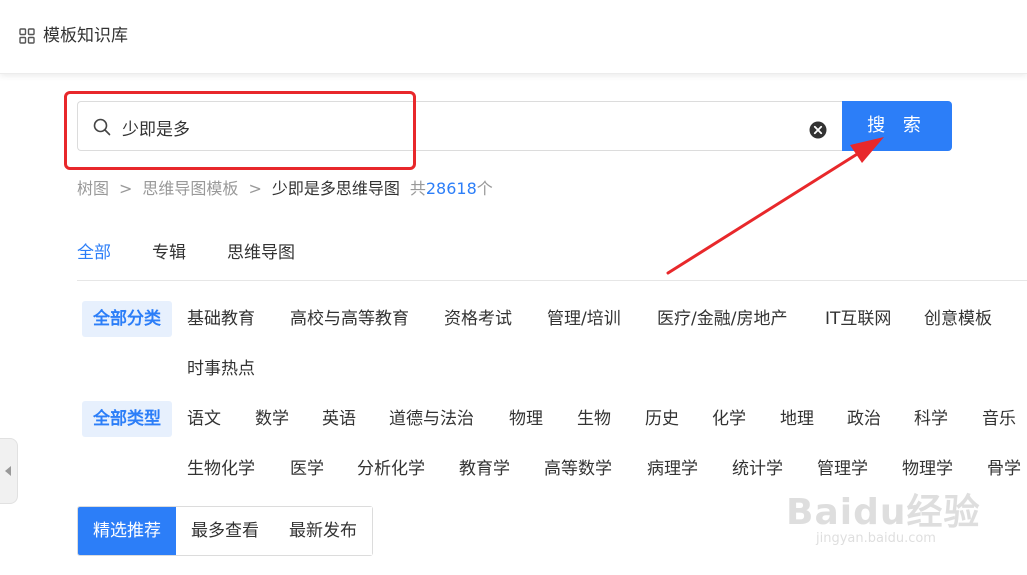 This screenshot has height=575, width=1027. I want to click on filter-type-item: 数学, so click(272, 419).